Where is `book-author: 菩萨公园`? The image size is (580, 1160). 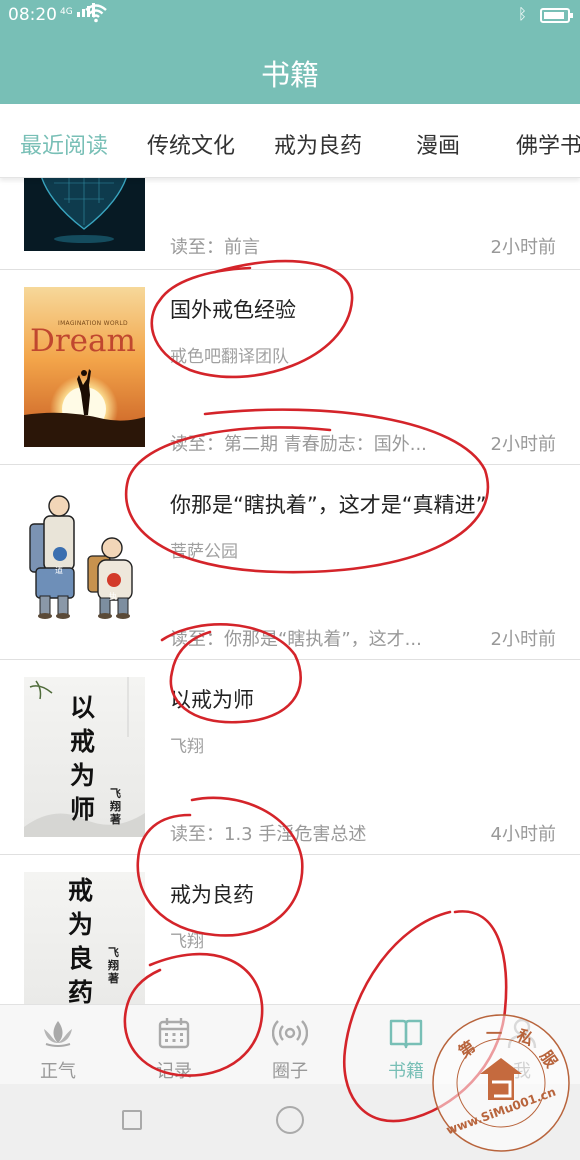 book-author: 菩萨公园 is located at coordinates (204, 552).